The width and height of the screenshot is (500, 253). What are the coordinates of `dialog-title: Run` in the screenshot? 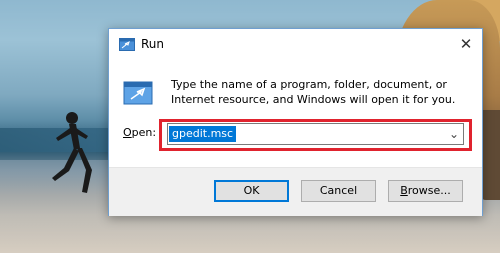 It's located at (153, 44).